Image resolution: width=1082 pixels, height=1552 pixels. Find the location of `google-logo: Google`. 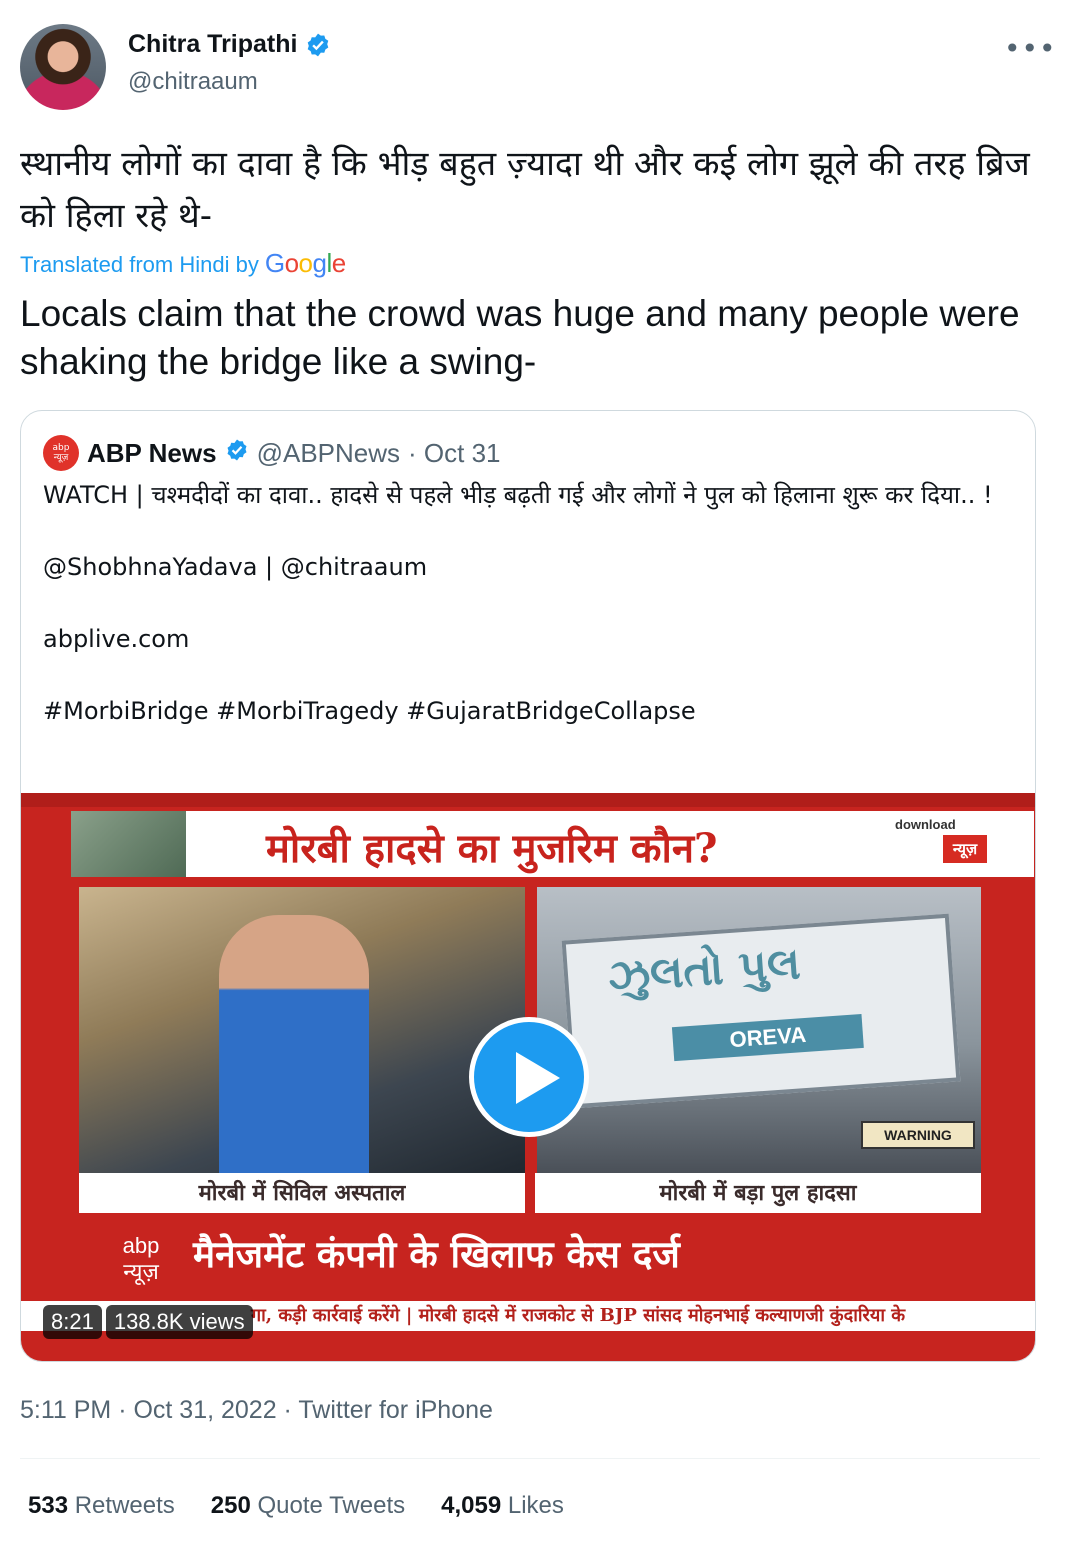

google-logo: Google is located at coordinates (305, 263).